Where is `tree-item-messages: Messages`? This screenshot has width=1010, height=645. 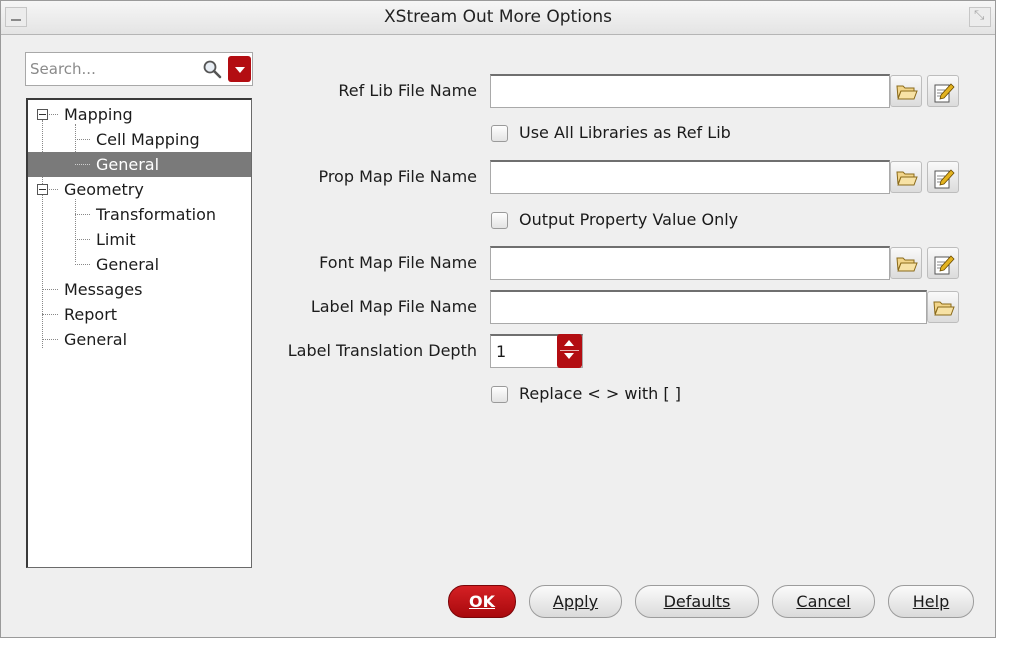 tree-item-messages: Messages is located at coordinates (139, 289).